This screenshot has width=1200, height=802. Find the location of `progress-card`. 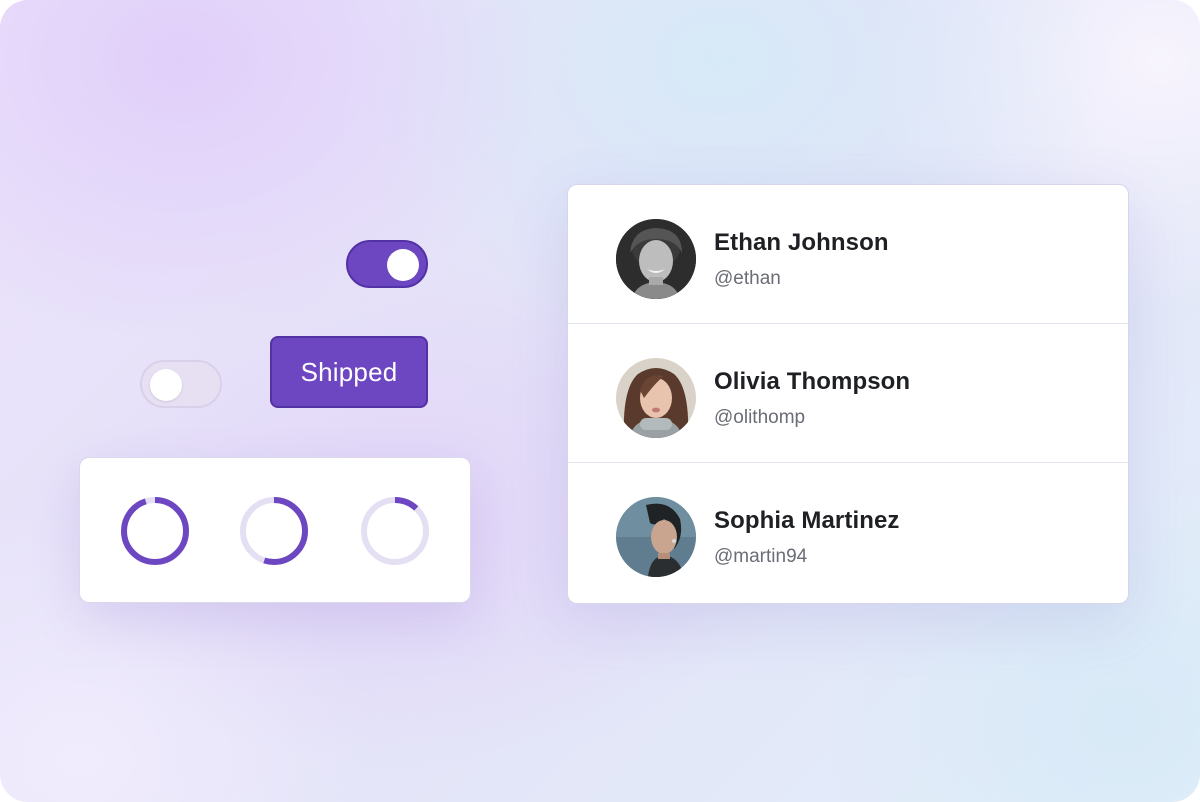

progress-card is located at coordinates (275, 530).